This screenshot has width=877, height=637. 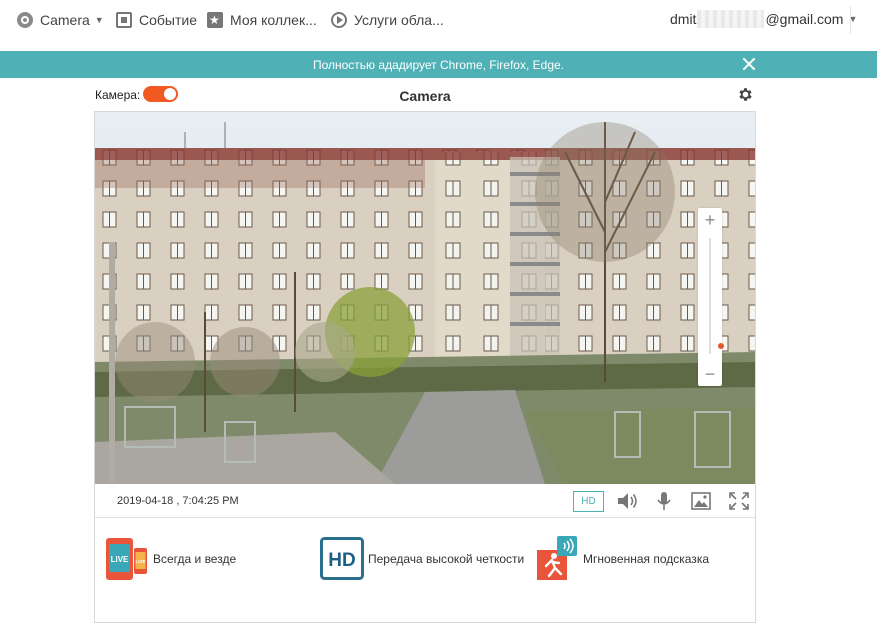 What do you see at coordinates (25, 20) in the screenshot?
I see `camera-icon` at bounding box center [25, 20].